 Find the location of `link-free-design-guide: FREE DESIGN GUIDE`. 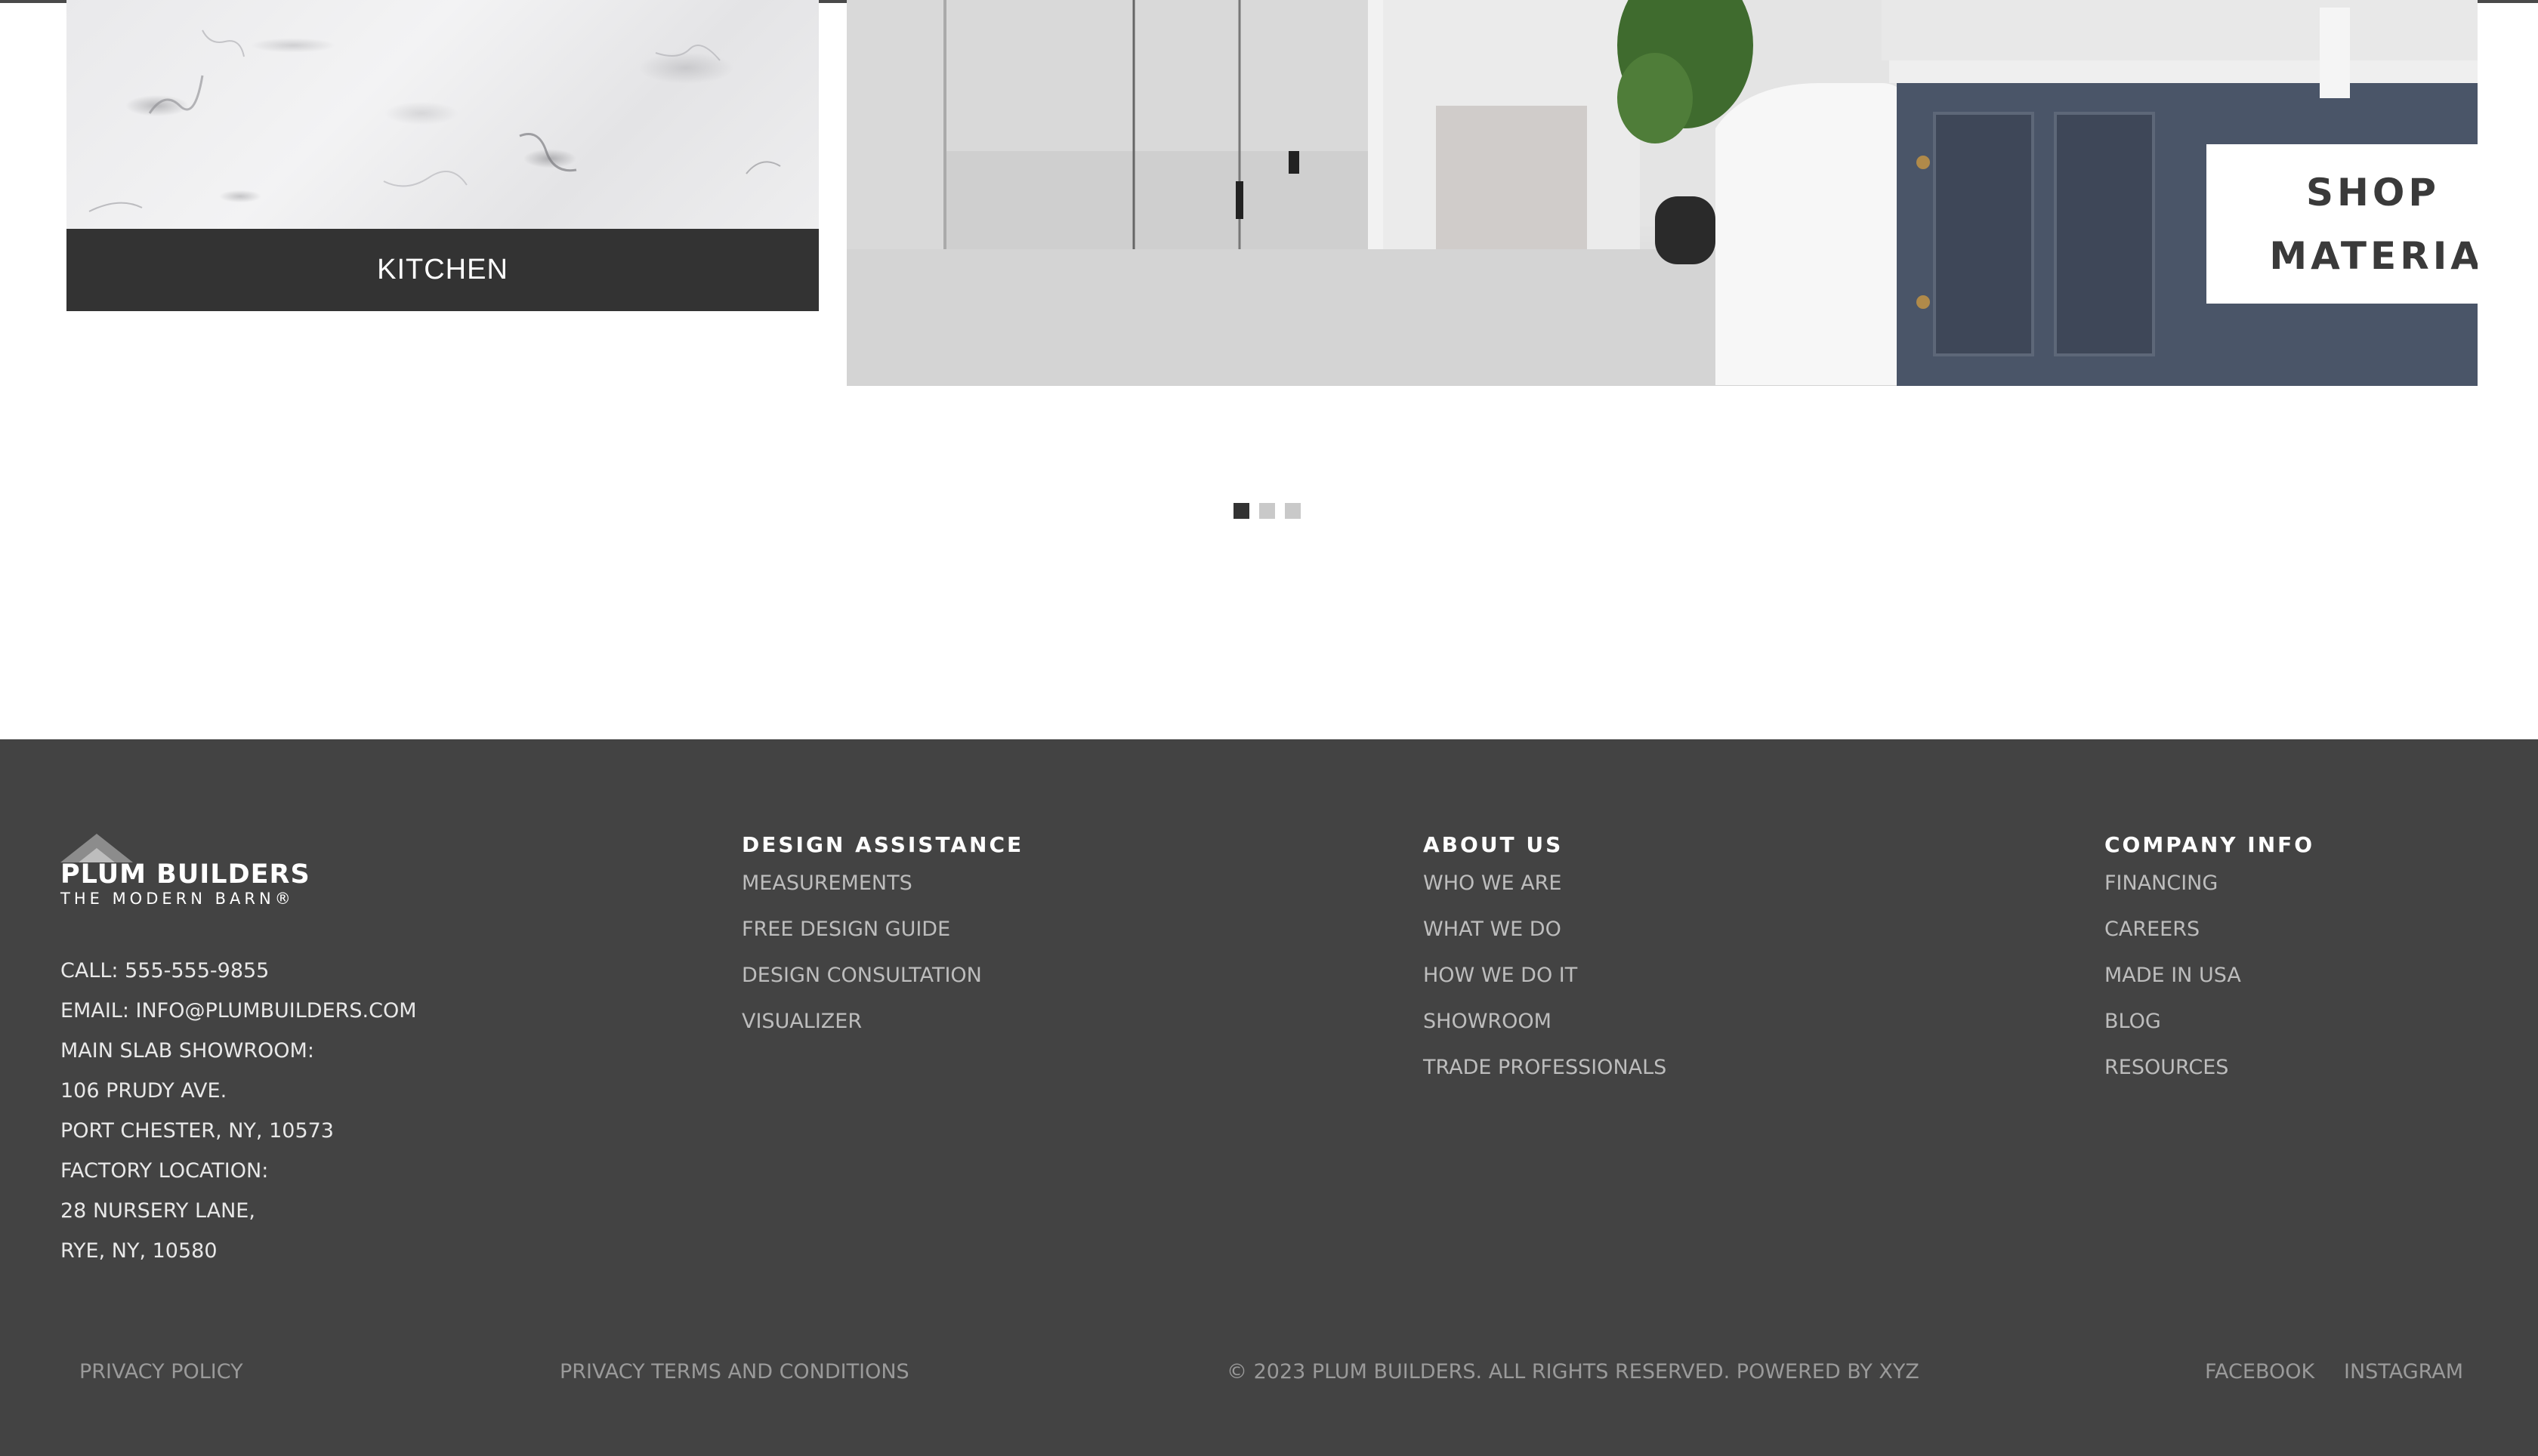

link-free-design-guide: FREE DESIGN GUIDE is located at coordinates (883, 939).